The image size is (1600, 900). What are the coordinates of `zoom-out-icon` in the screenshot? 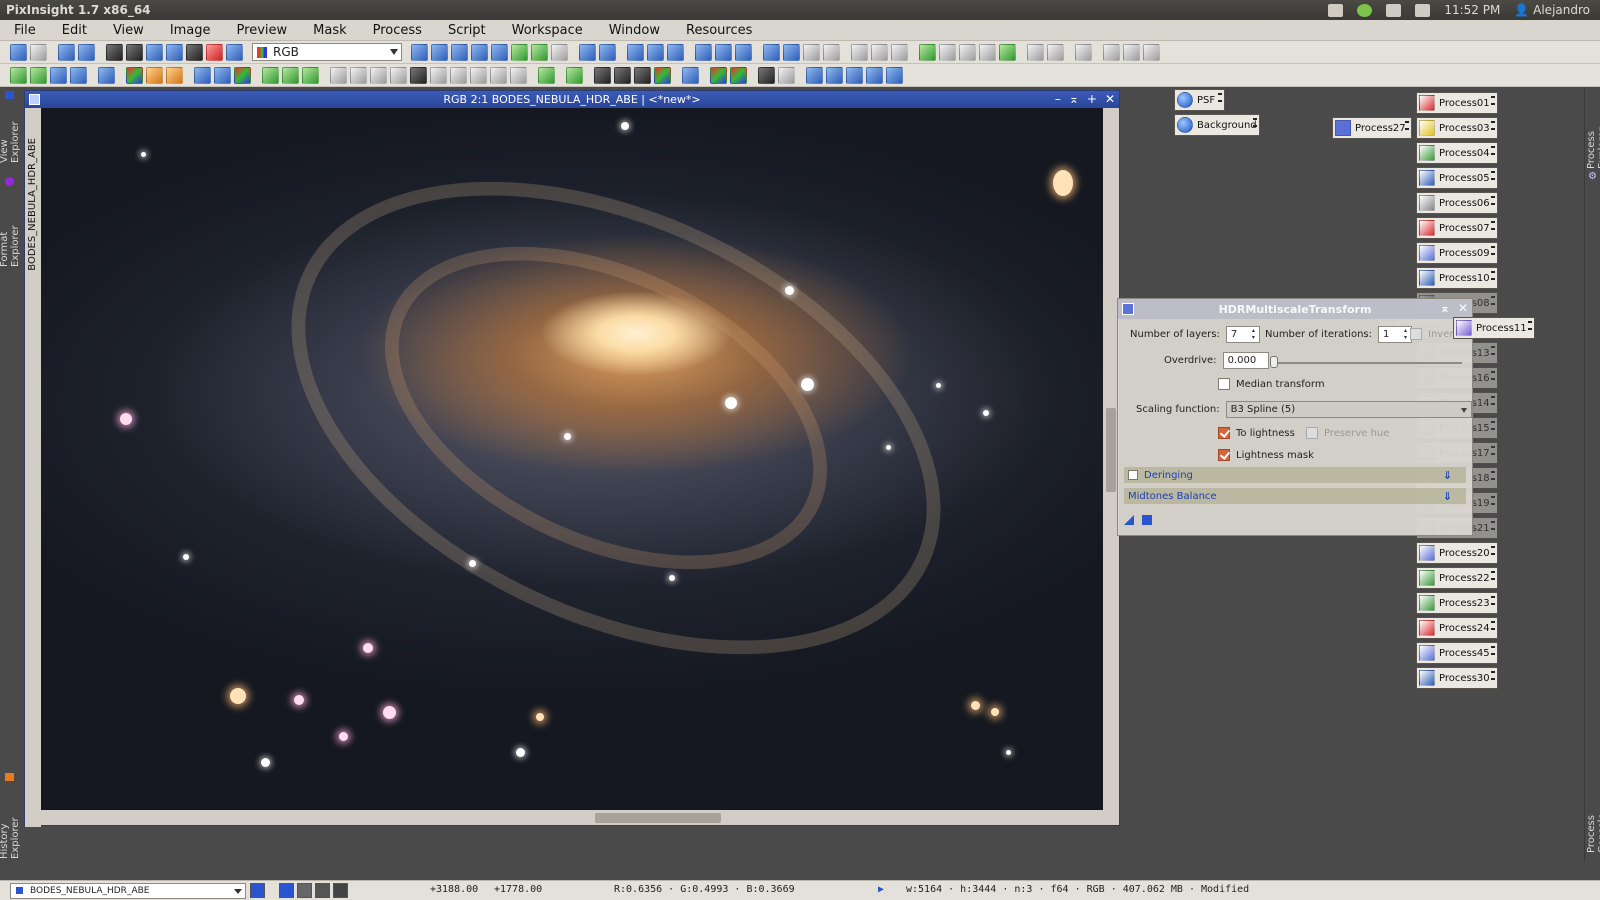 It's located at (607, 52).